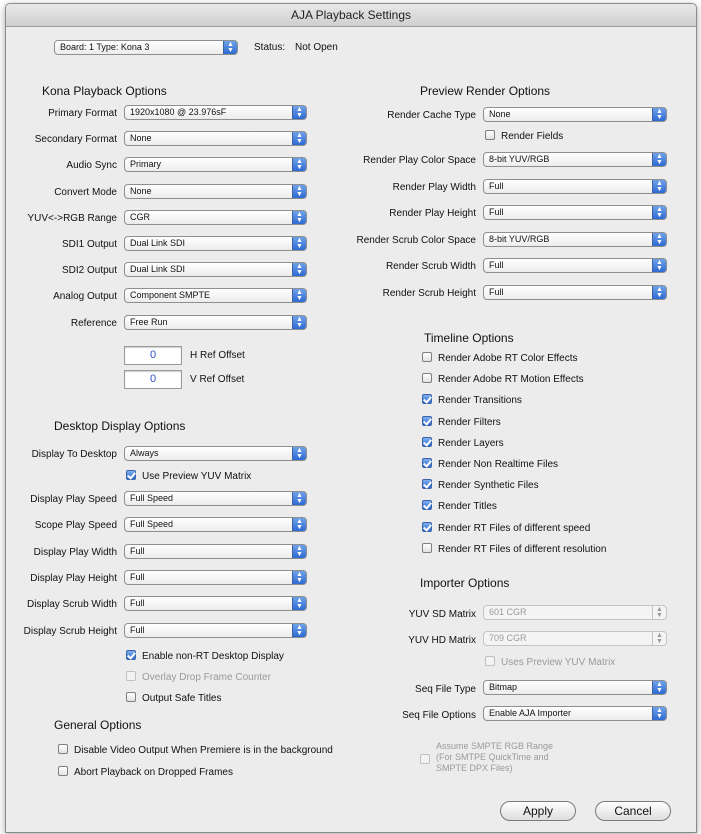  I want to click on overlay-drop-frame-counter-checkbox: Overlay Drop Frame Counter, so click(198, 677).